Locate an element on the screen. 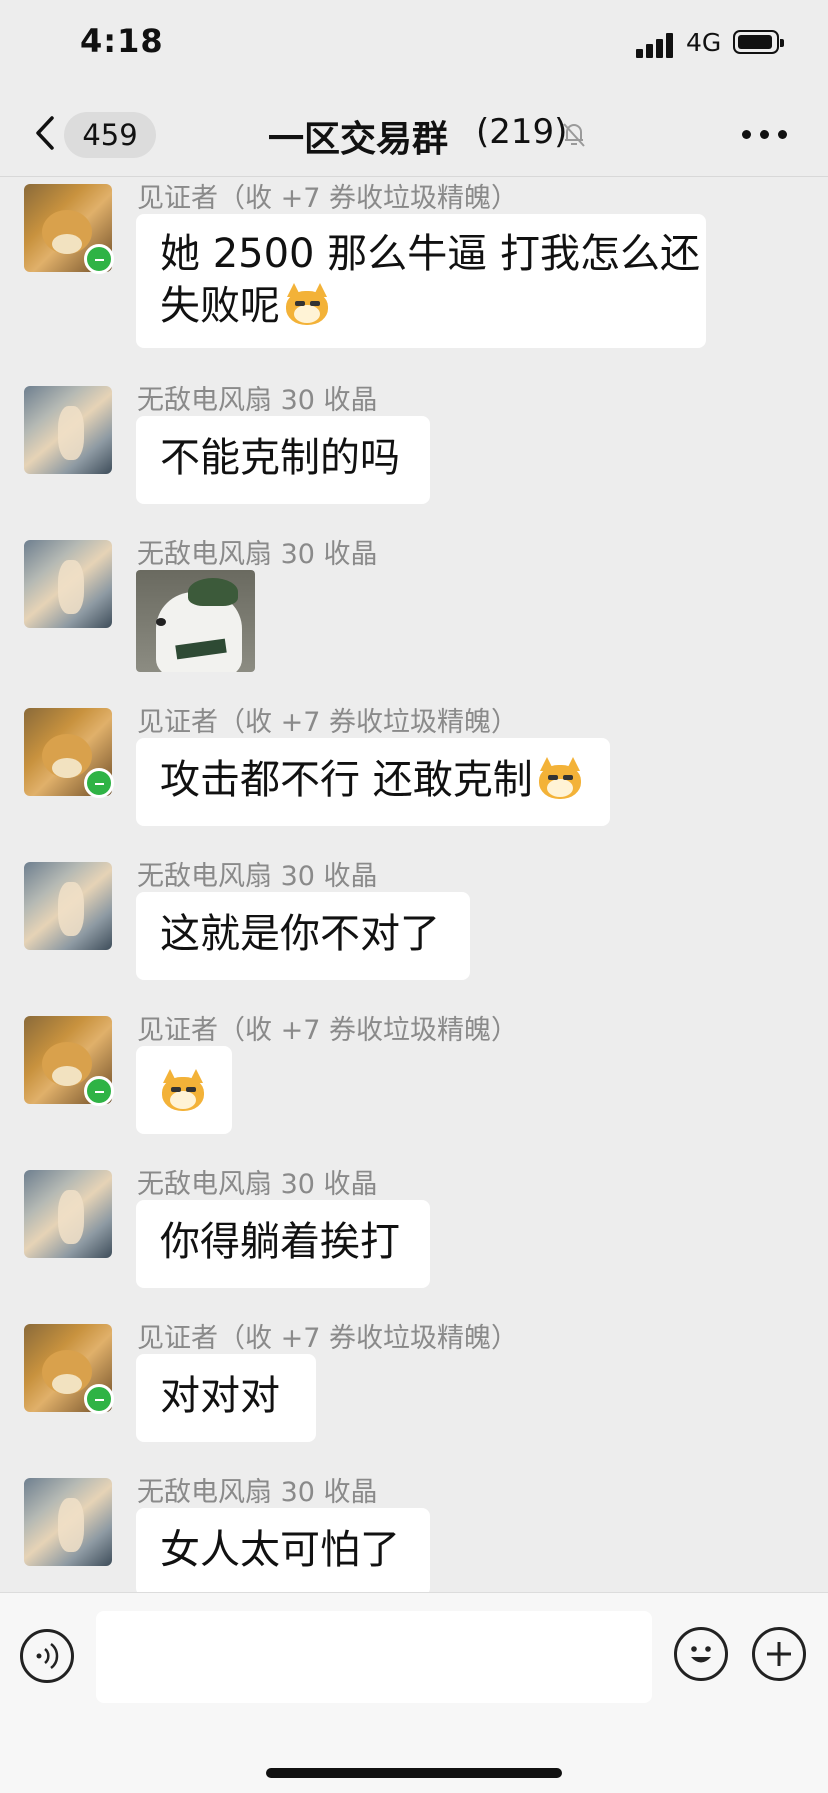  voice-button is located at coordinates (47, 1656).